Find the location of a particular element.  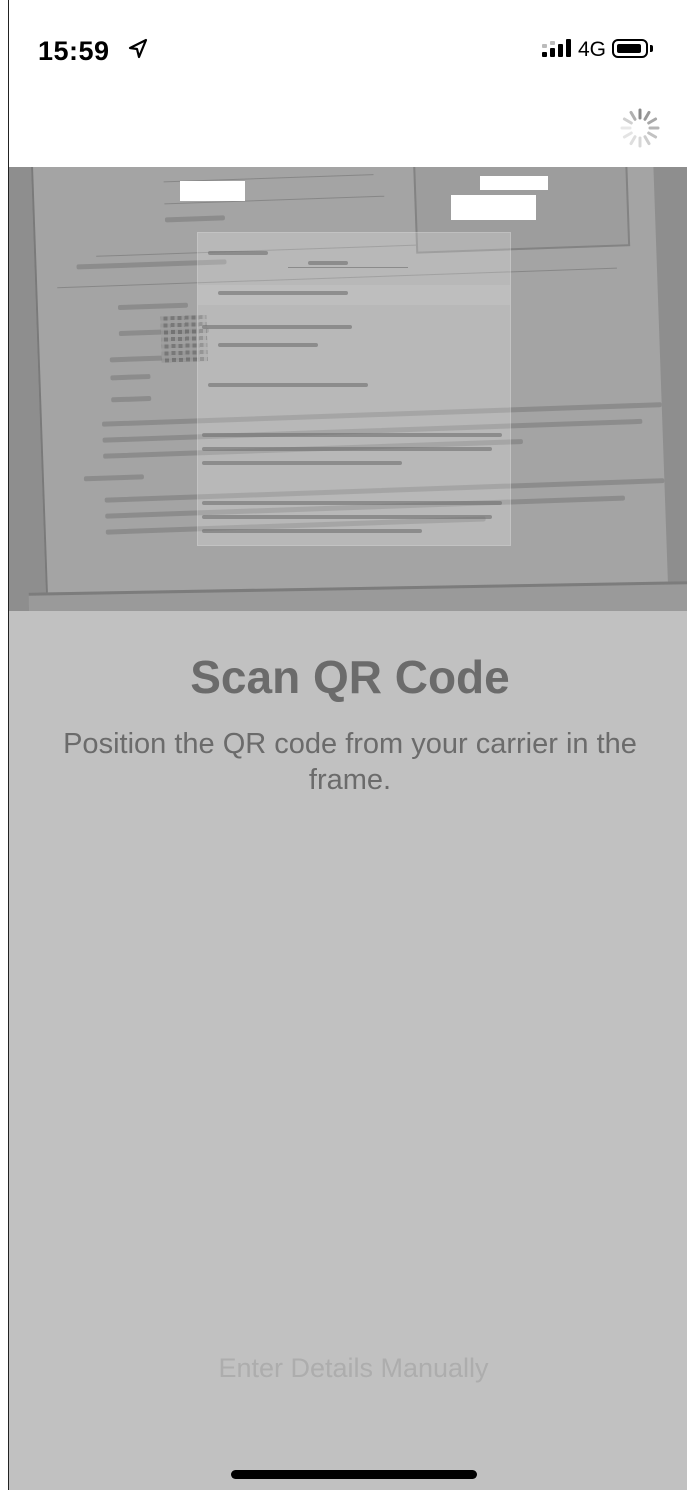

scan-frame is located at coordinates (354, 389).